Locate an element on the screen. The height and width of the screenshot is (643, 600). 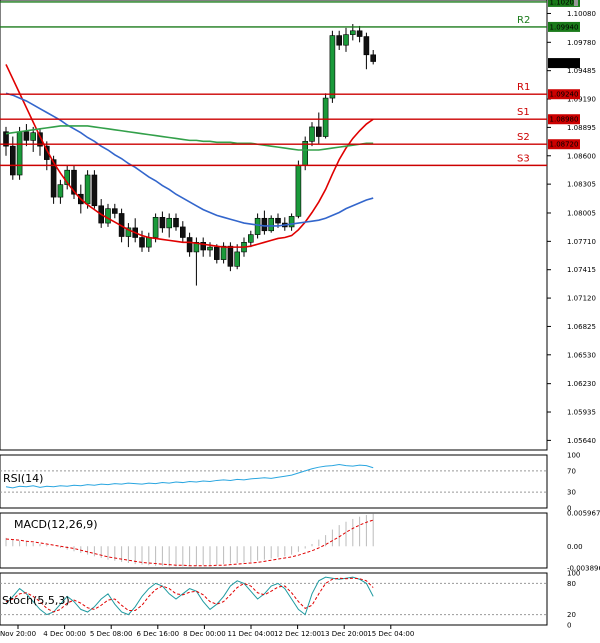
price-tick-label: 1.07120 is located at coordinates (581, 299).